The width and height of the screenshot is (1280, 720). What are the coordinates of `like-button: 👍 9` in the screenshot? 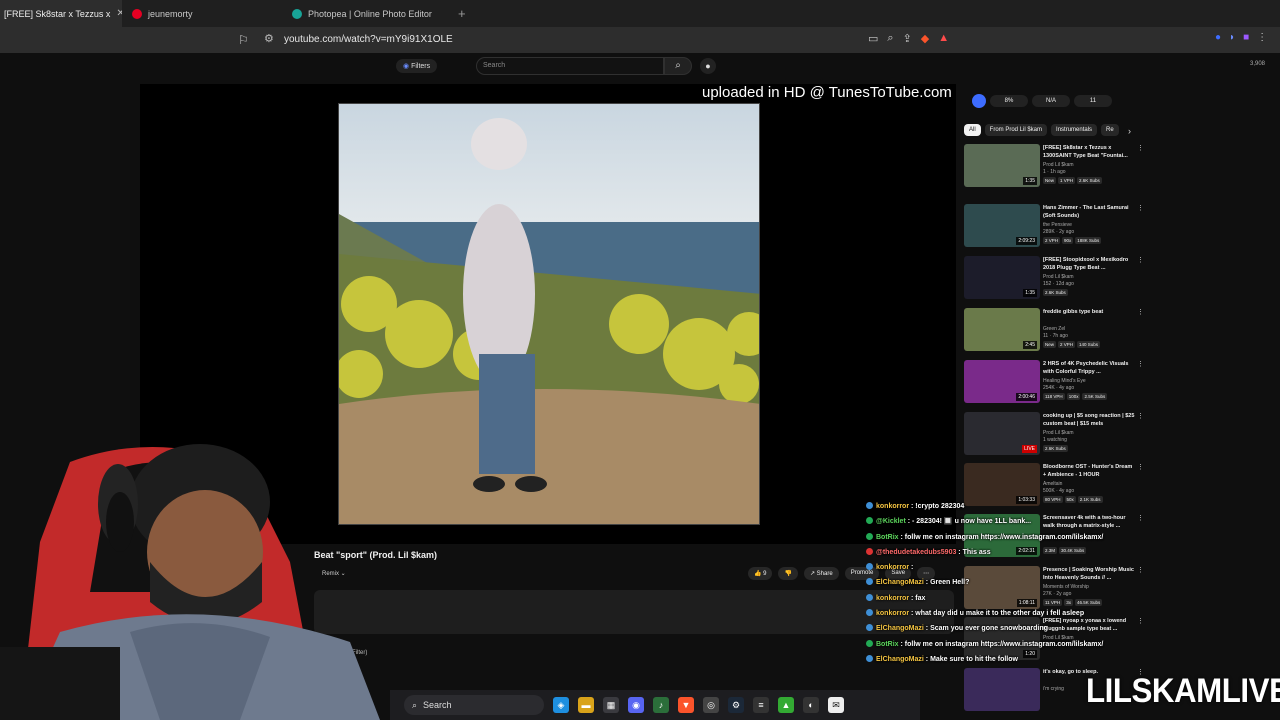 It's located at (760, 573).